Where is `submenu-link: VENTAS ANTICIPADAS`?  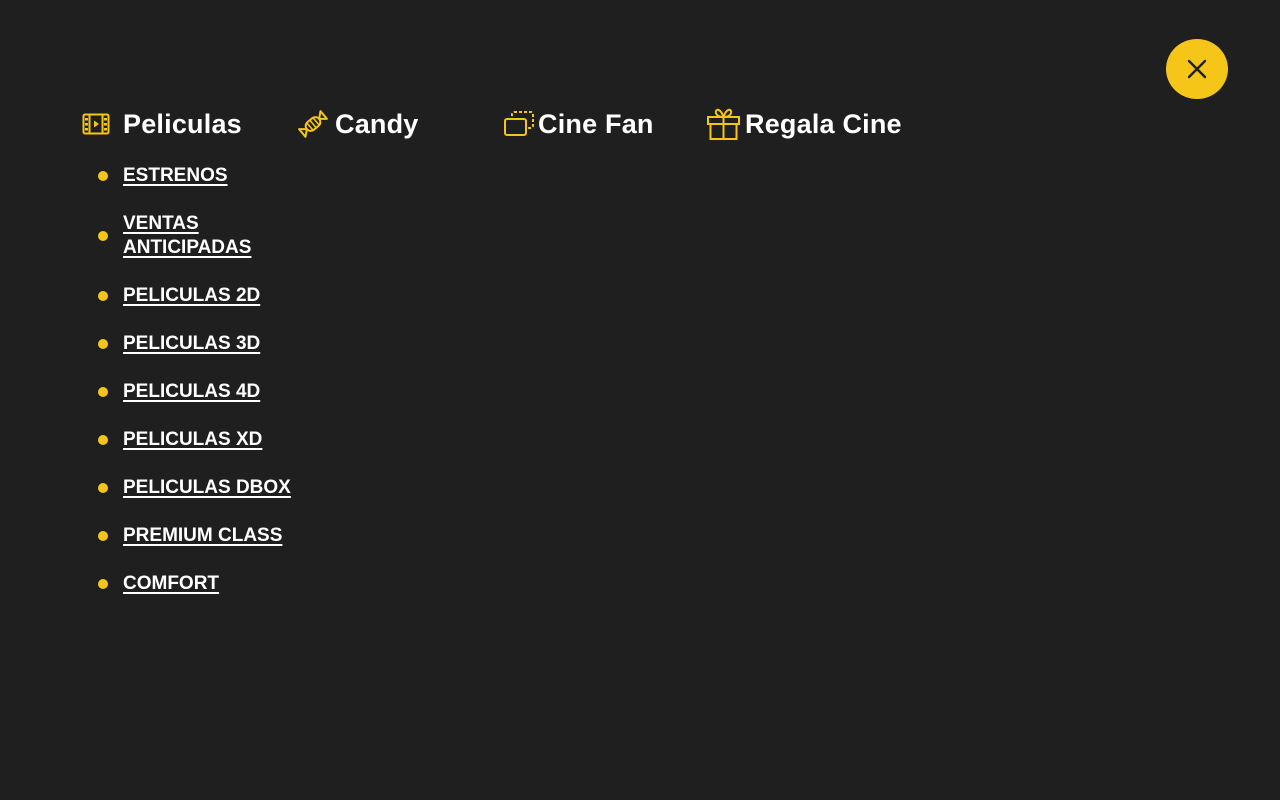 submenu-link: VENTAS ANTICIPADAS is located at coordinates (198, 236).